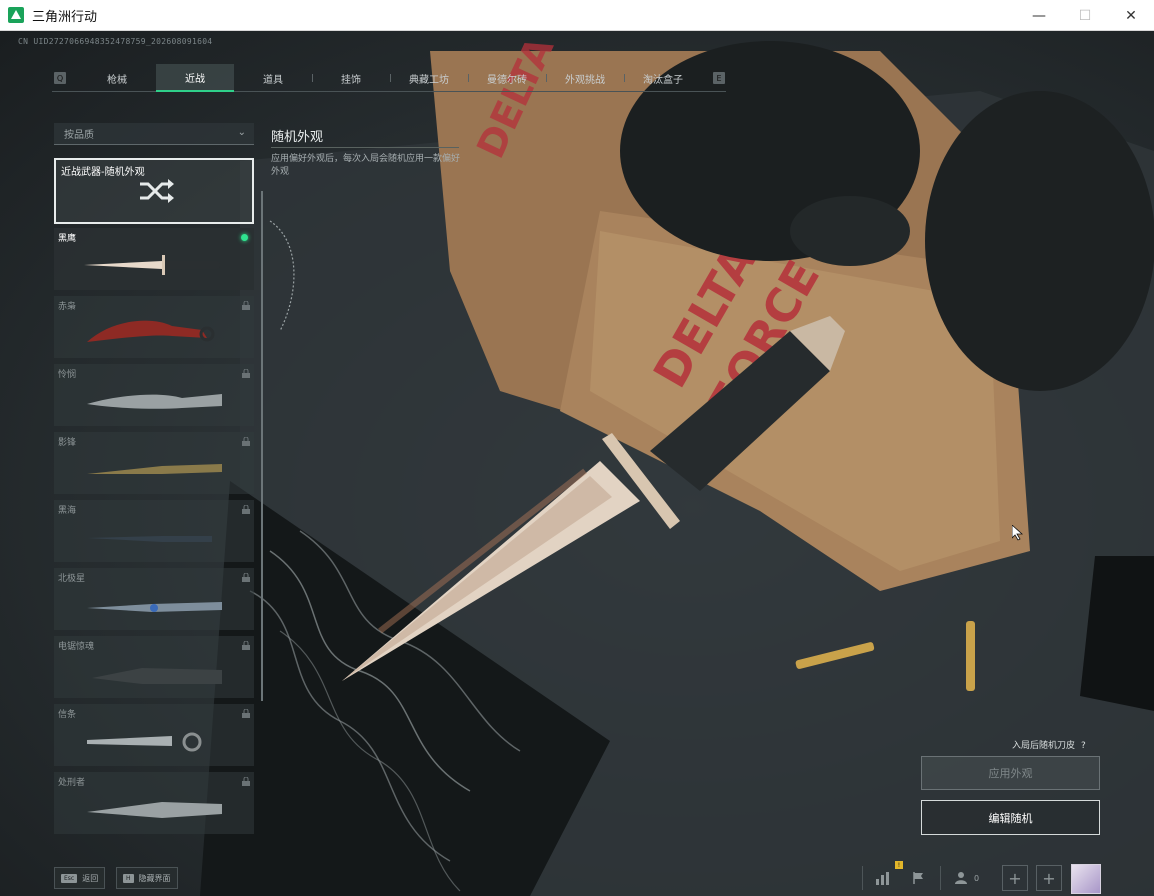 This screenshot has width=1154, height=896. I want to click on random-skin-label: 入局后随机刀皮, so click(1044, 746).